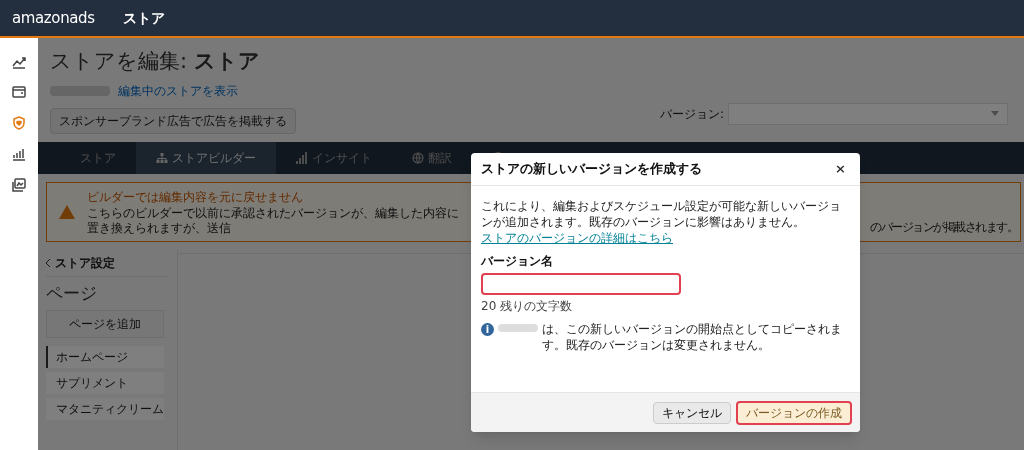 Image resolution: width=1024 pixels, height=450 pixels. I want to click on version-details-link: ストアのバージョンの詳細はこちら, so click(577, 238).